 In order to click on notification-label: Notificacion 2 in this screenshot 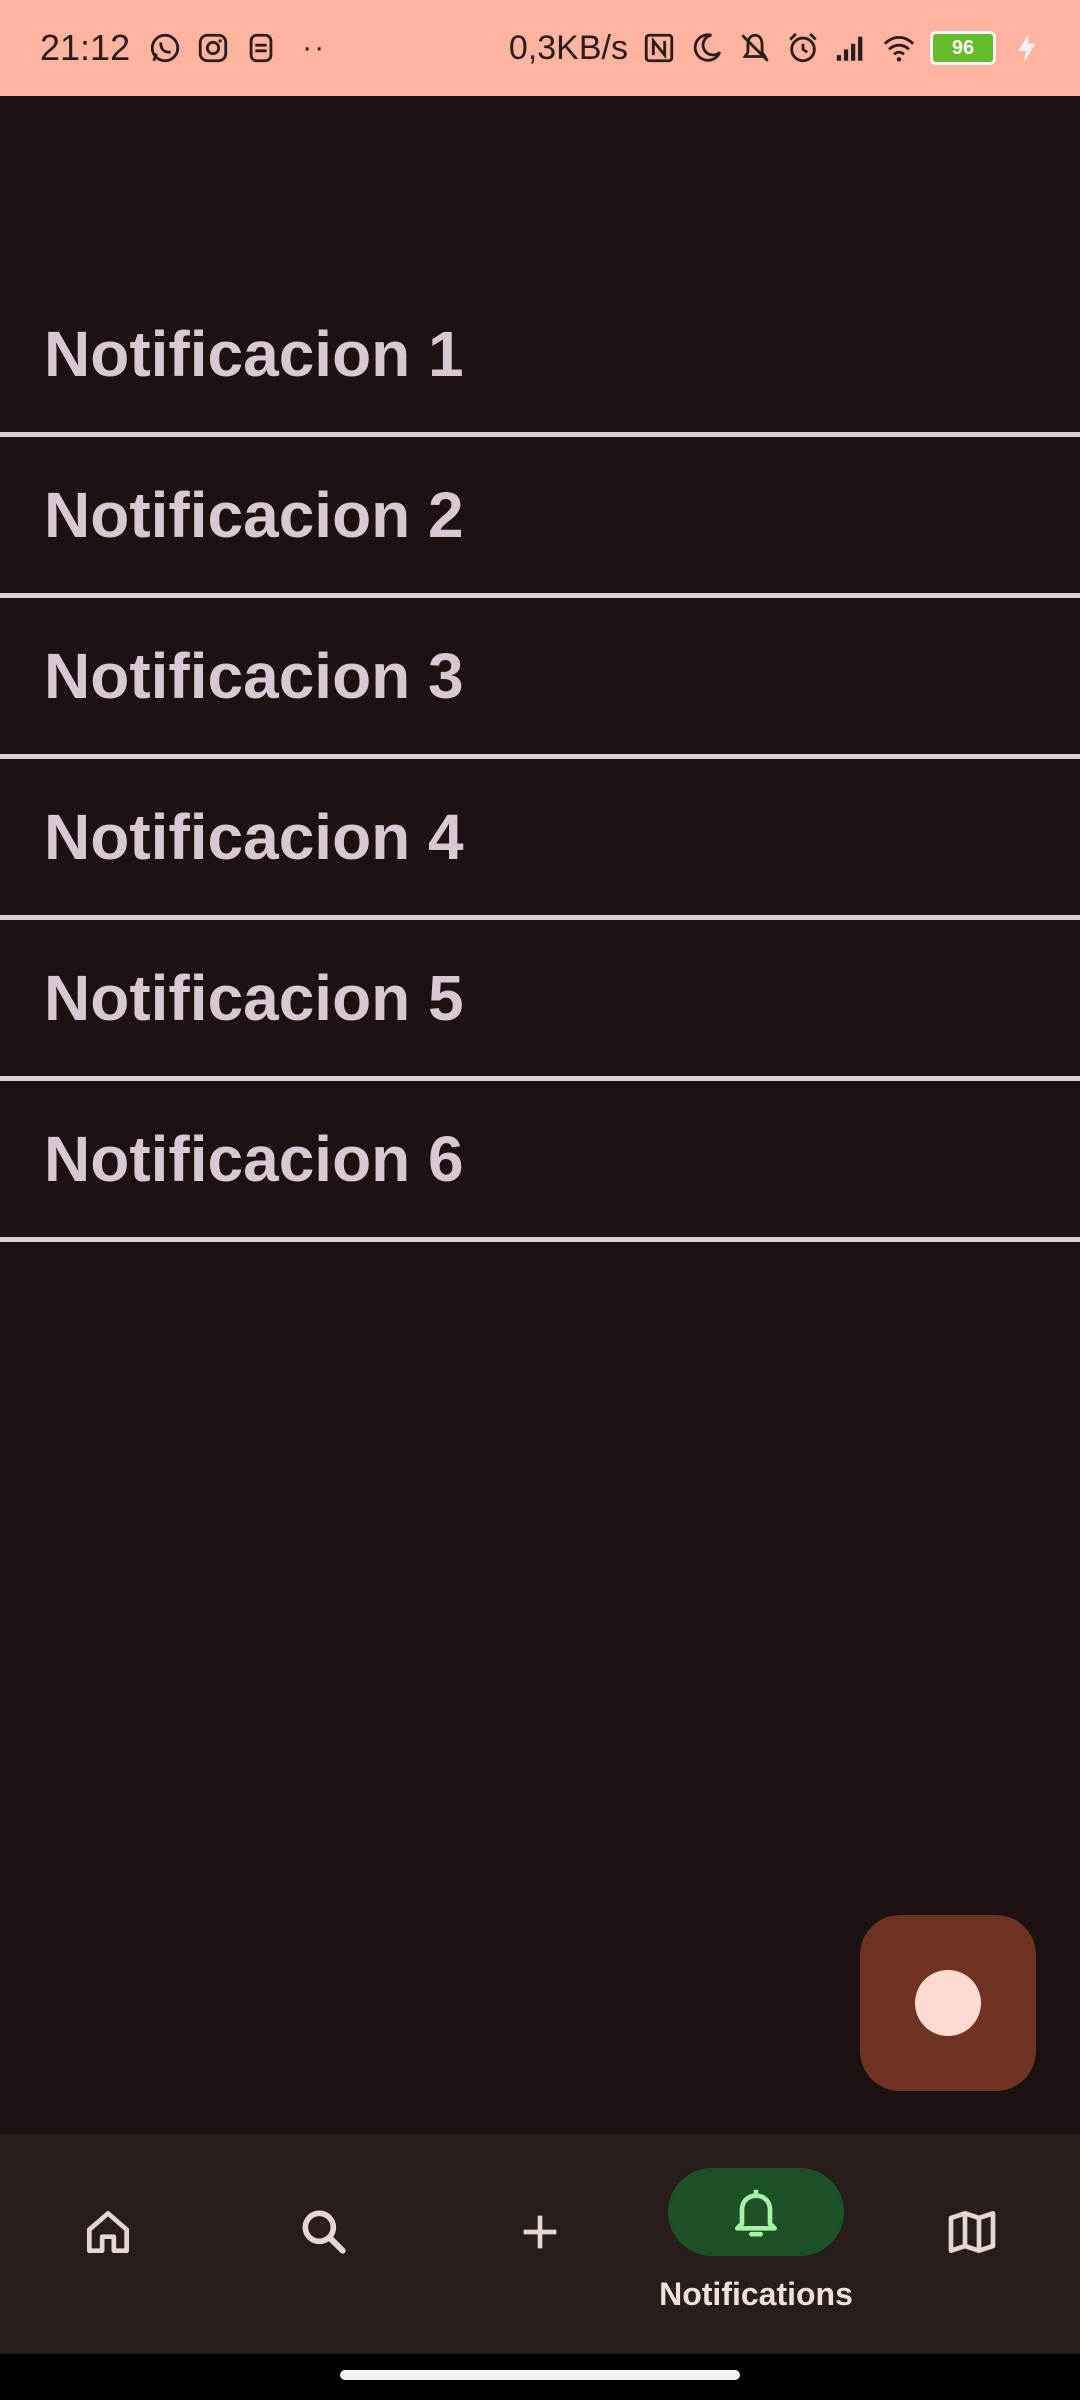, I will do `click(254, 515)`.